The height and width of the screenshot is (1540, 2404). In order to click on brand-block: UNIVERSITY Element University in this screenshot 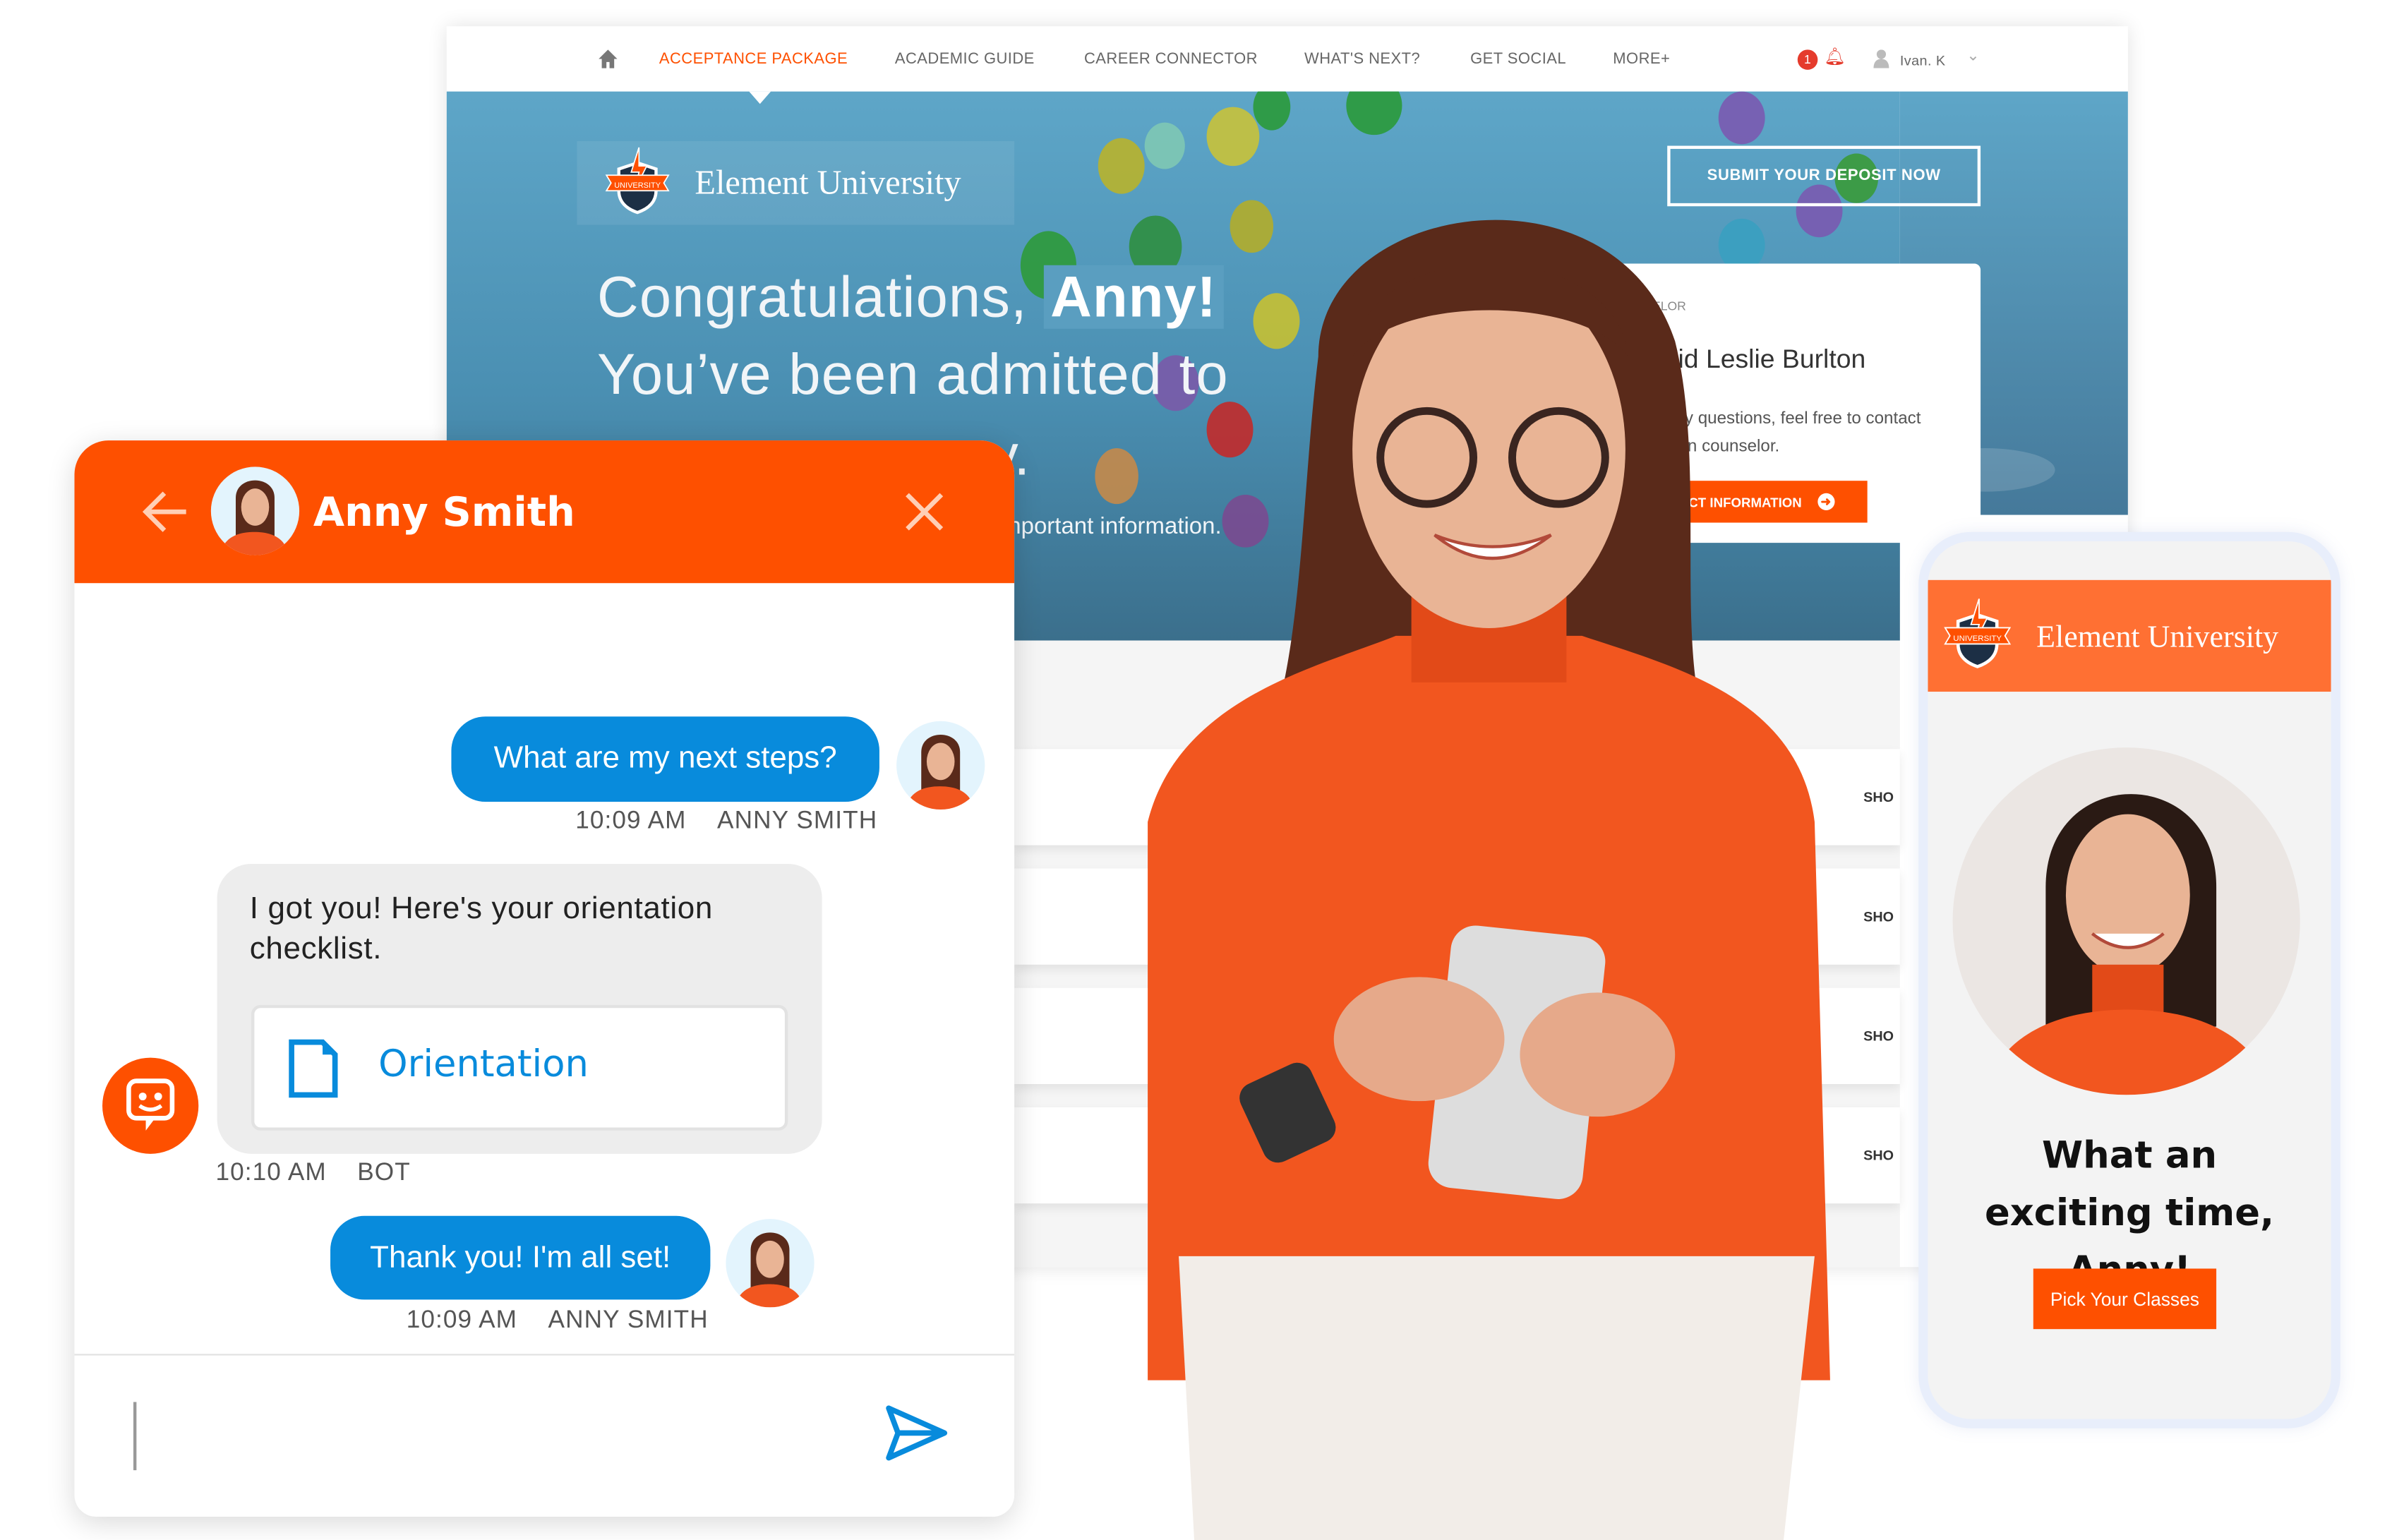, I will do `click(796, 182)`.